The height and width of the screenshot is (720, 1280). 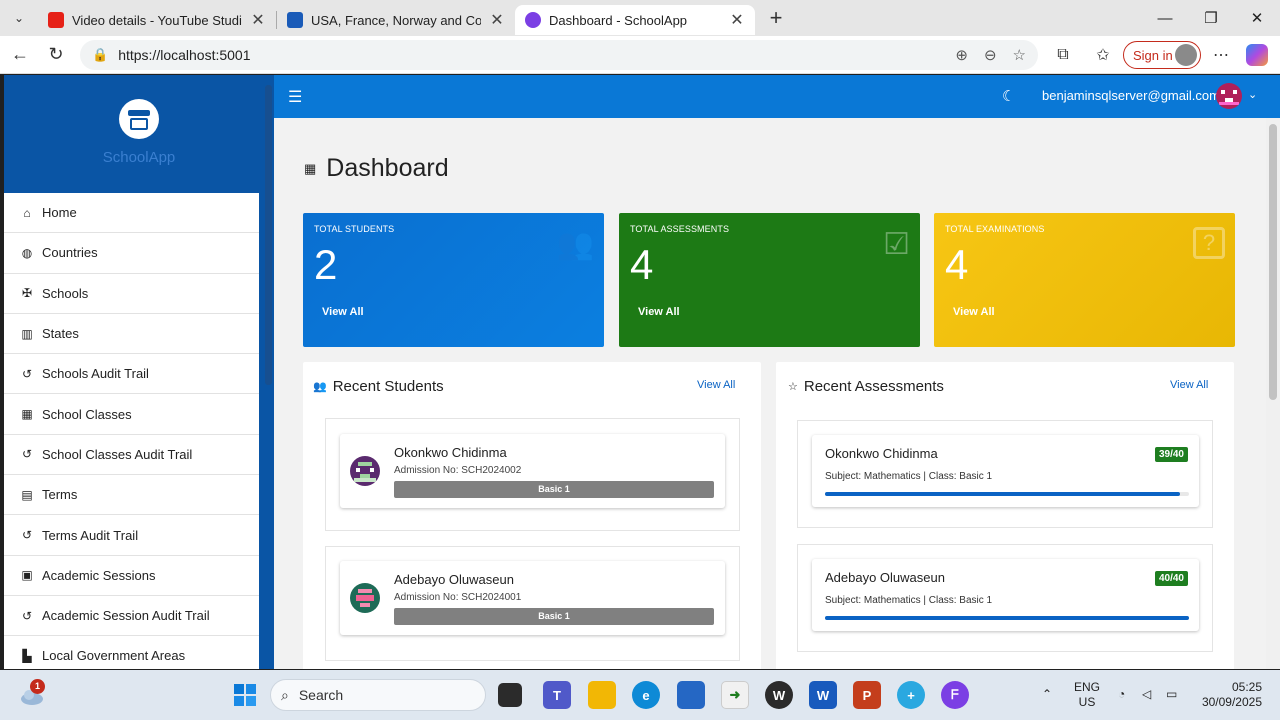 What do you see at coordinates (126, 616) in the screenshot?
I see `sidebar-item-label: Academic Session Audit Trail` at bounding box center [126, 616].